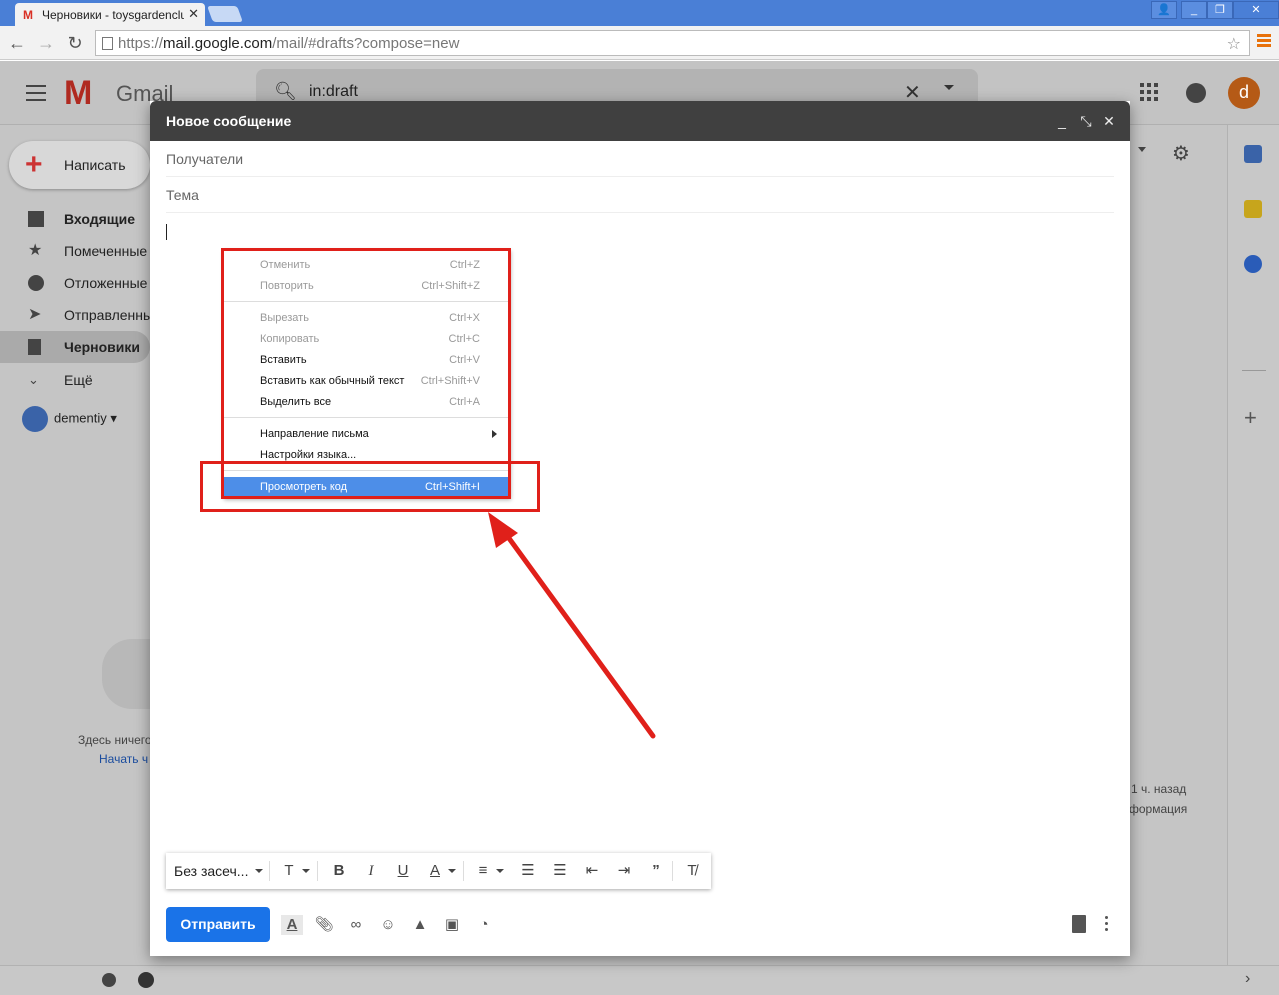  What do you see at coordinates (572, 625) in the screenshot?
I see `annotation-arrow-icon` at bounding box center [572, 625].